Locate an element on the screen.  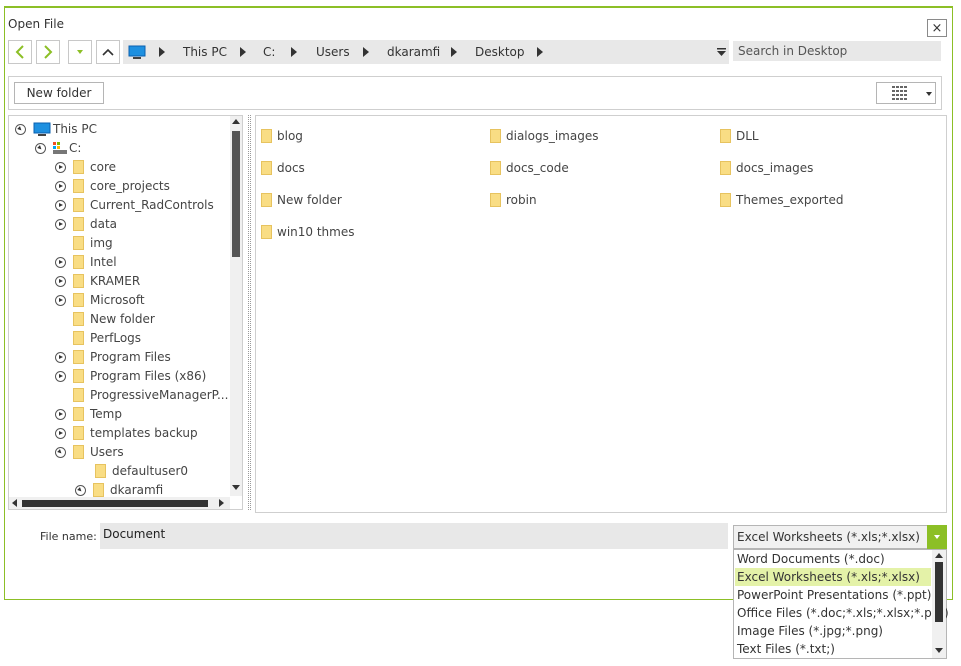
breadcrumb-this-pc: This PC is located at coordinates (205, 52).